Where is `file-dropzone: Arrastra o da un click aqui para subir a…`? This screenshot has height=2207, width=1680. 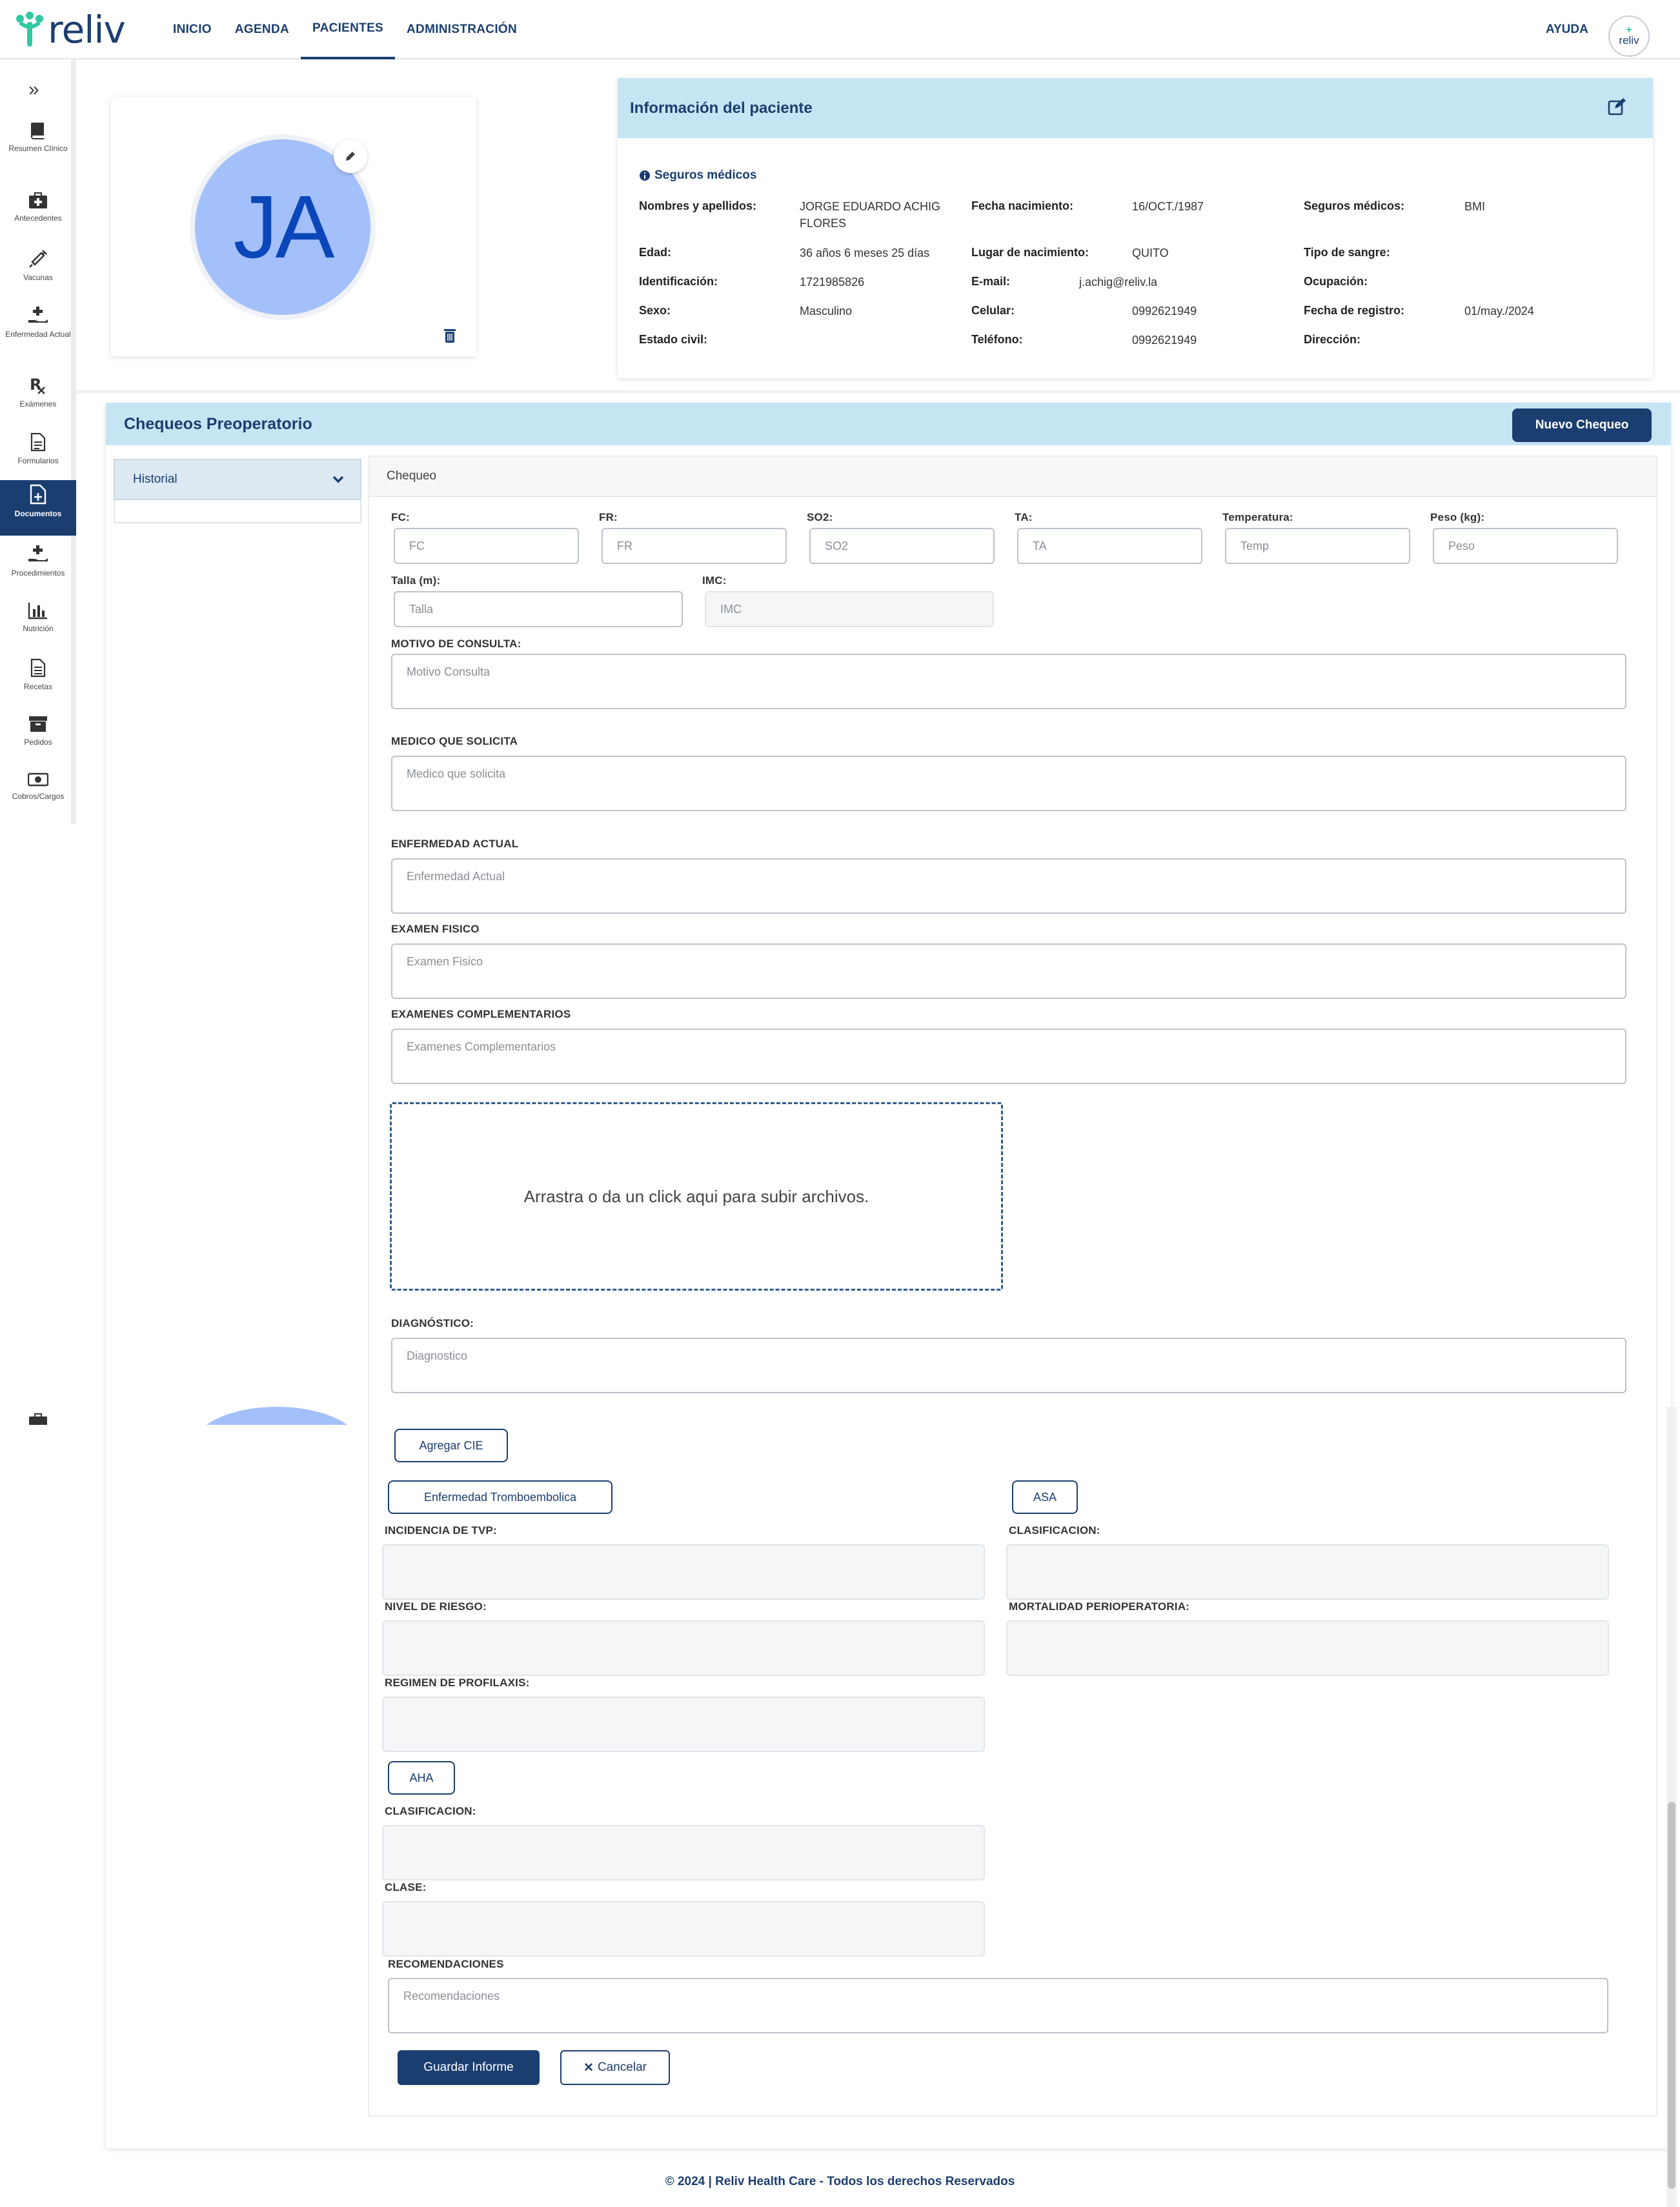
file-dropzone: Arrastra o da un click aqui para subir a… is located at coordinates (696, 1196).